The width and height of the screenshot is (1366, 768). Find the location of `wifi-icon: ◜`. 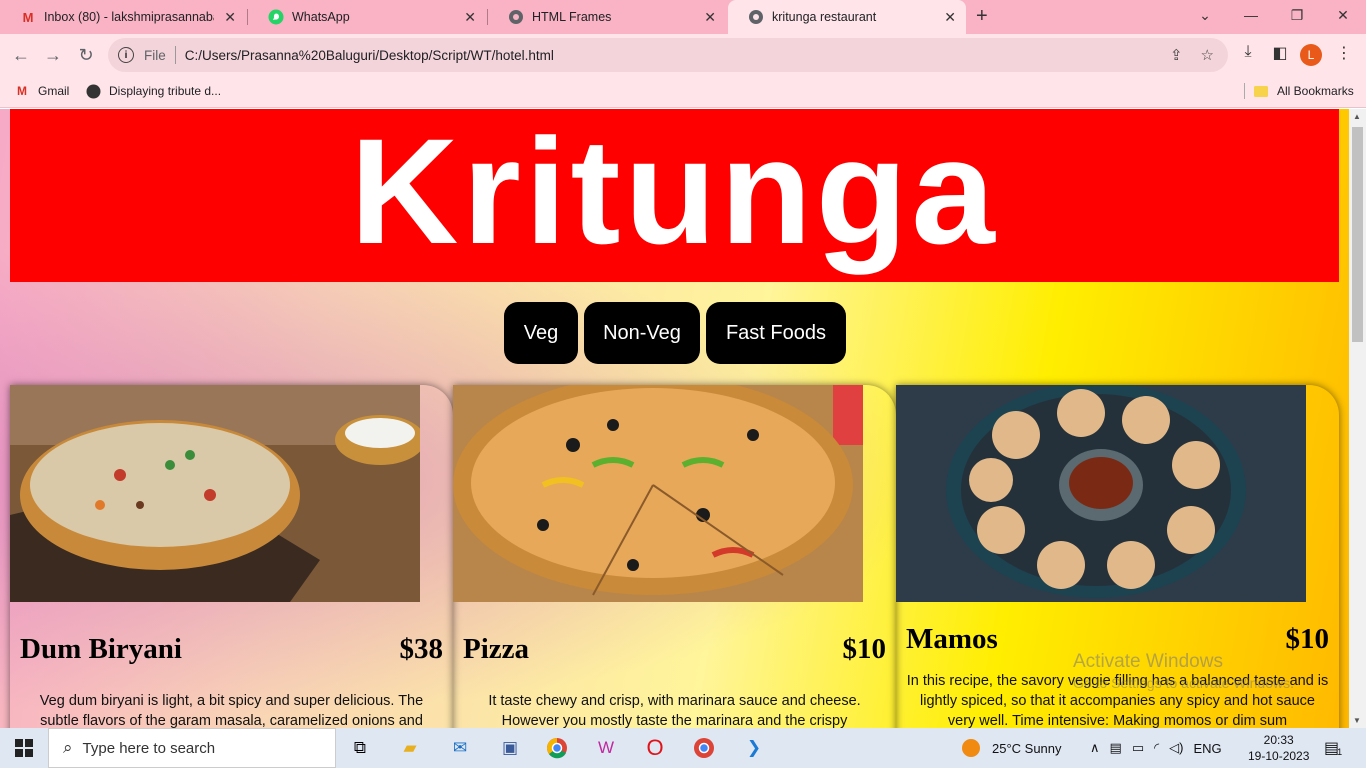

wifi-icon: ◜ is located at coordinates (1156, 748).